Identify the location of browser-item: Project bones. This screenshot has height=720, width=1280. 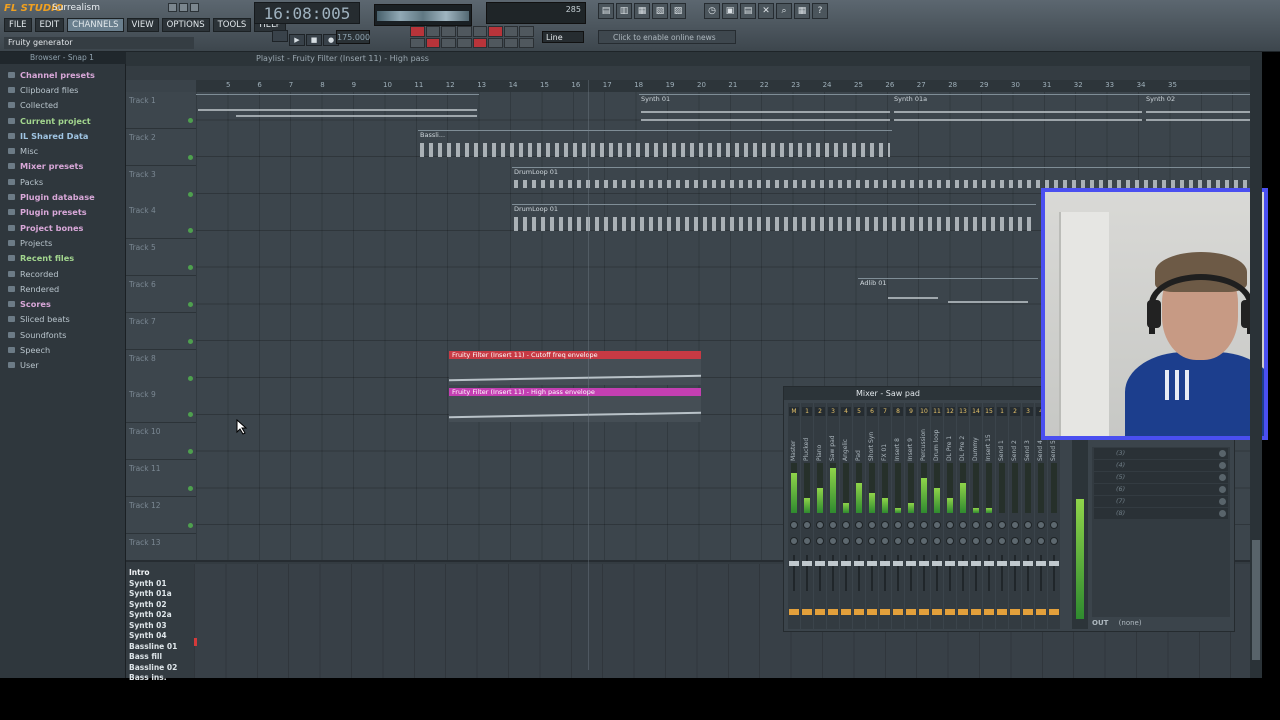
(66, 227).